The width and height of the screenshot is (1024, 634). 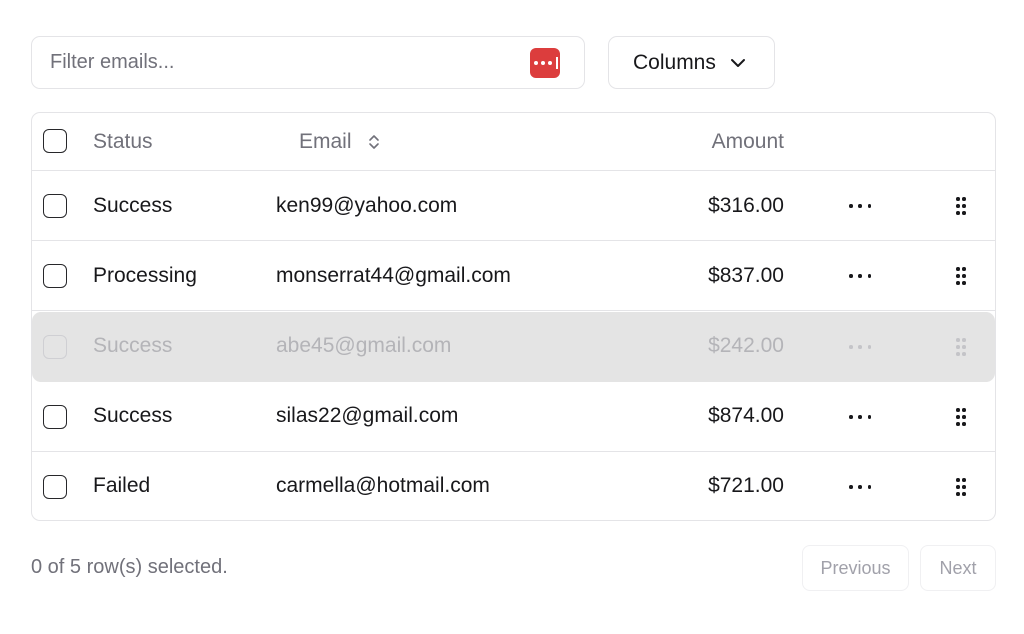 What do you see at coordinates (513, 347) in the screenshot?
I see `table-row-dragging: Success abe45@gmail.com $242.00` at bounding box center [513, 347].